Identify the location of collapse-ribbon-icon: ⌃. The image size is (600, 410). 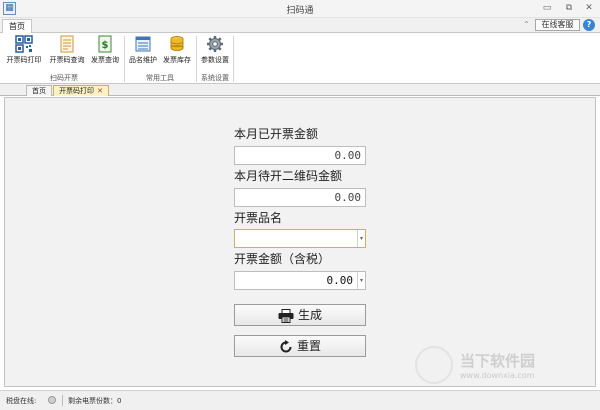
(526, 24).